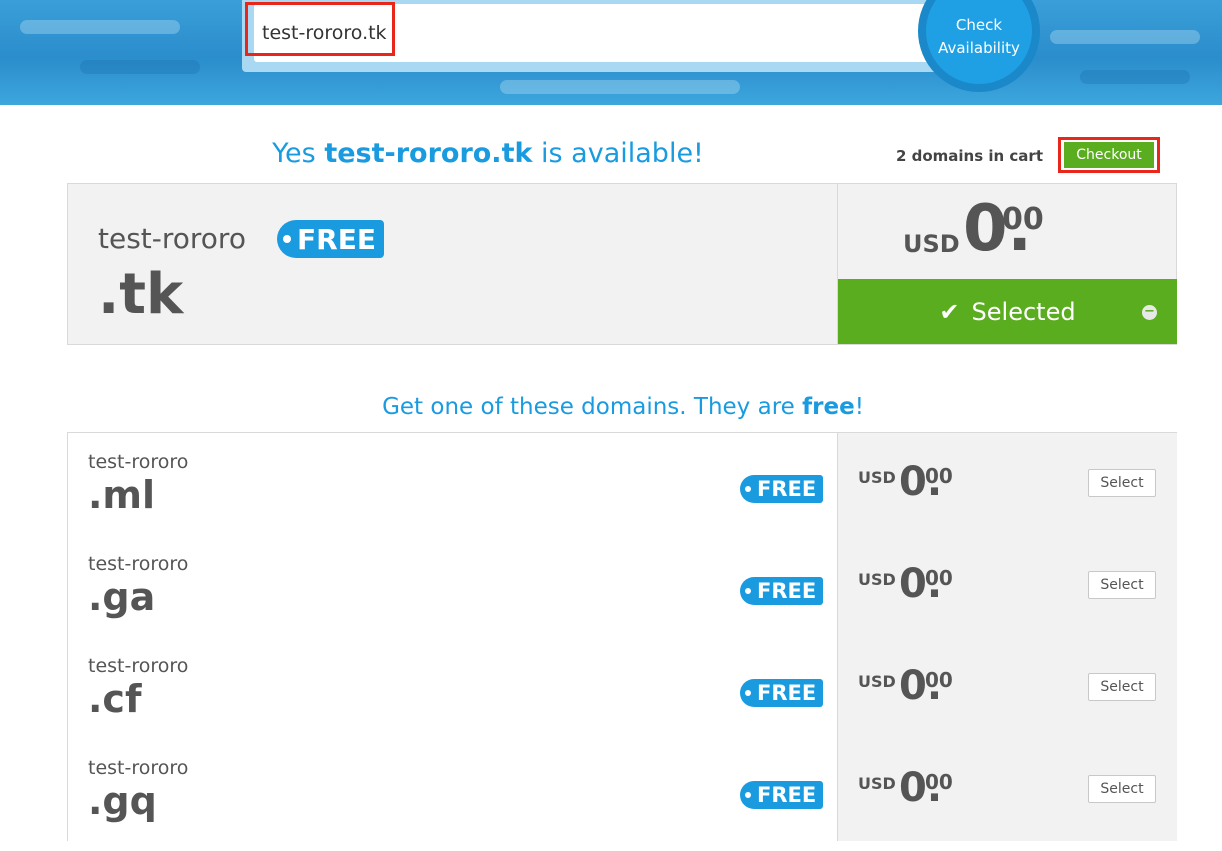 The image size is (1222, 851). What do you see at coordinates (622, 586) in the screenshot?
I see `list-item: test-rororo .ga FREE USD 0. 00 Select` at bounding box center [622, 586].